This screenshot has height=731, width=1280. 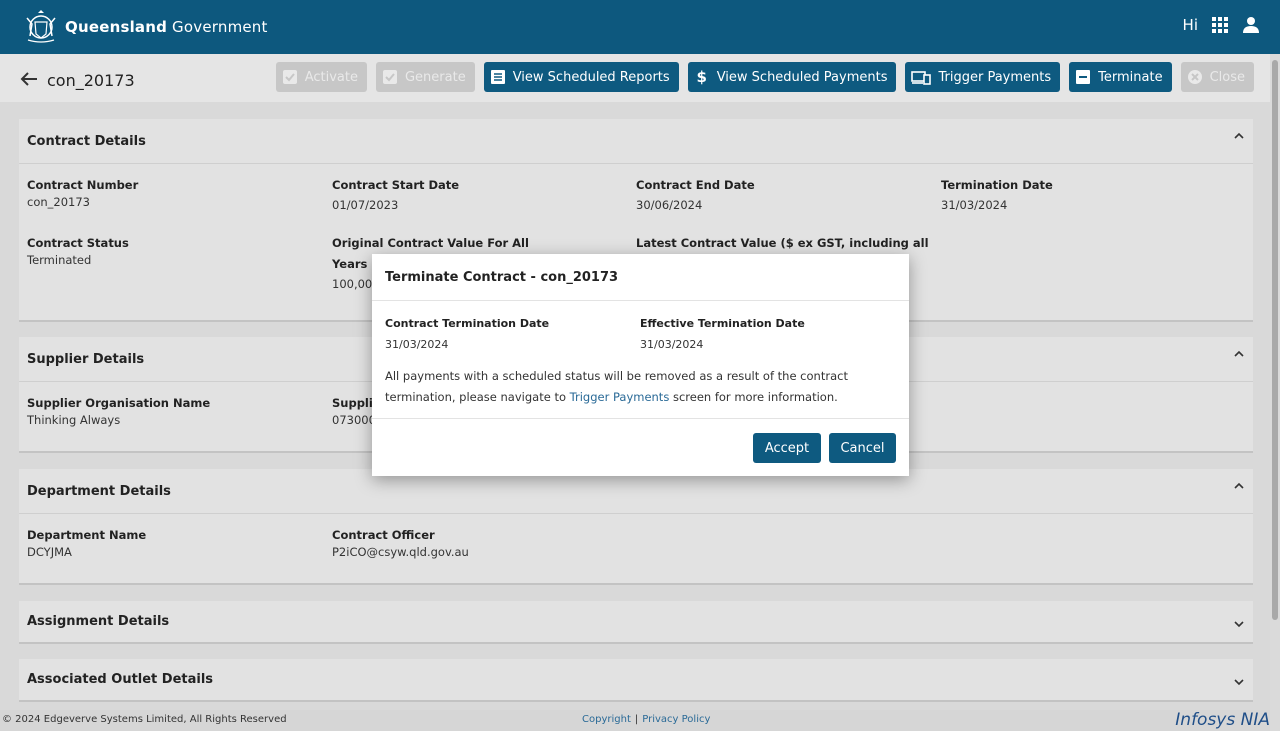 What do you see at coordinates (467, 323) in the screenshot?
I see `field-label: Contract Termination Date` at bounding box center [467, 323].